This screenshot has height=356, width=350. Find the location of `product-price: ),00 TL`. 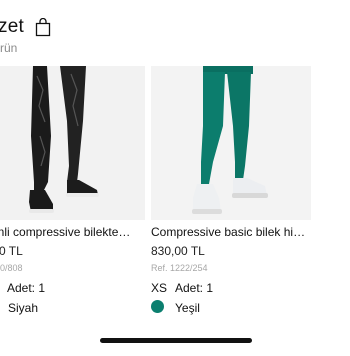

product-price: ),00 TL is located at coordinates (11, 251).